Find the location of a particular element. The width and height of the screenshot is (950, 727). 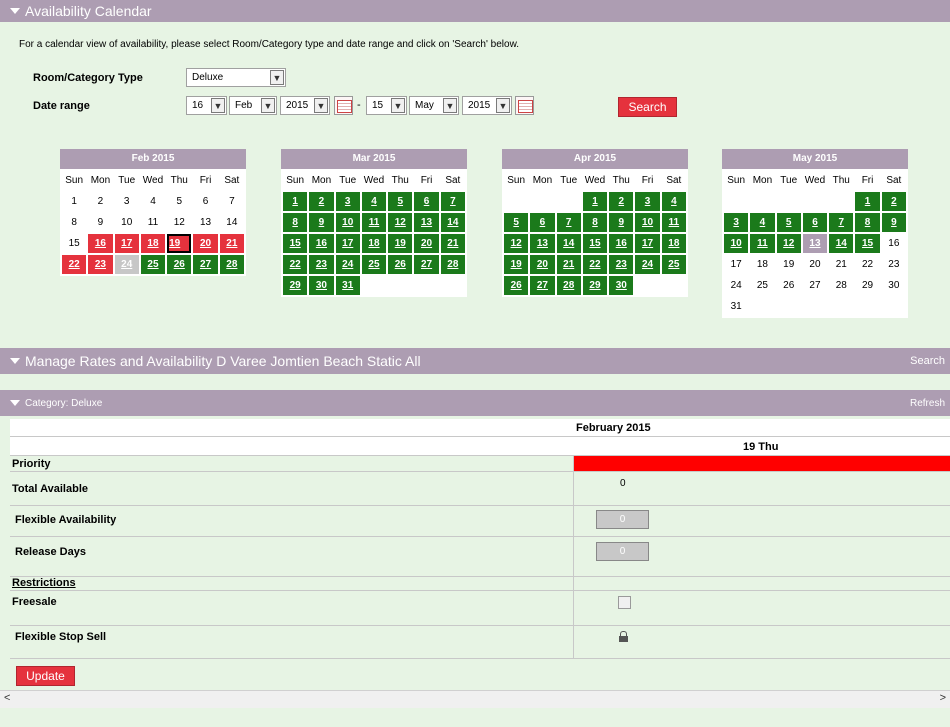

from-day-select: 16 ▼ is located at coordinates (206, 105).